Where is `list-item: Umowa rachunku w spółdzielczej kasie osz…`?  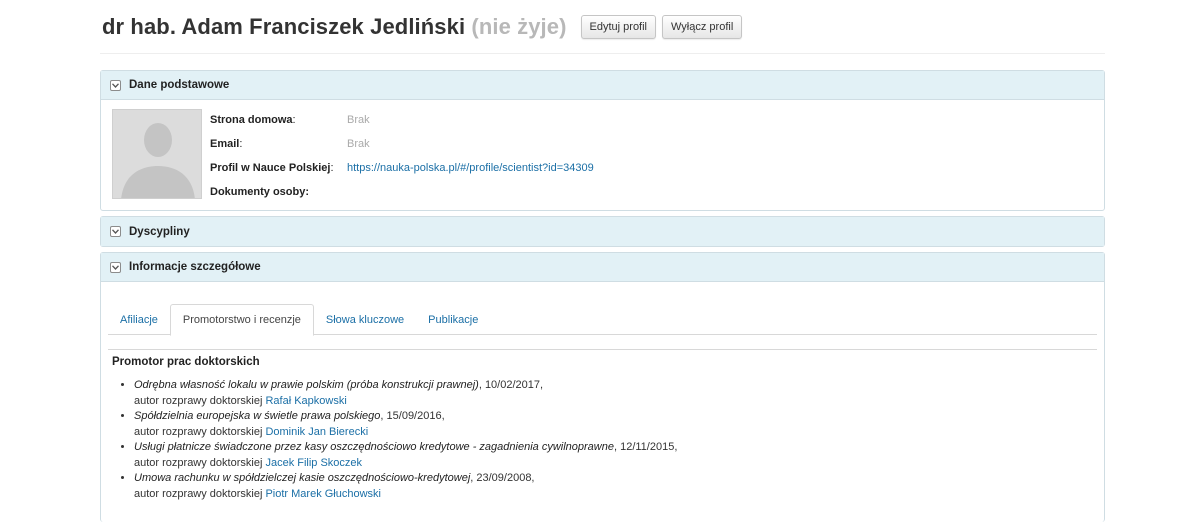 list-item: Umowa rachunku w spółdzielczej kasie osz… is located at coordinates (613, 486).